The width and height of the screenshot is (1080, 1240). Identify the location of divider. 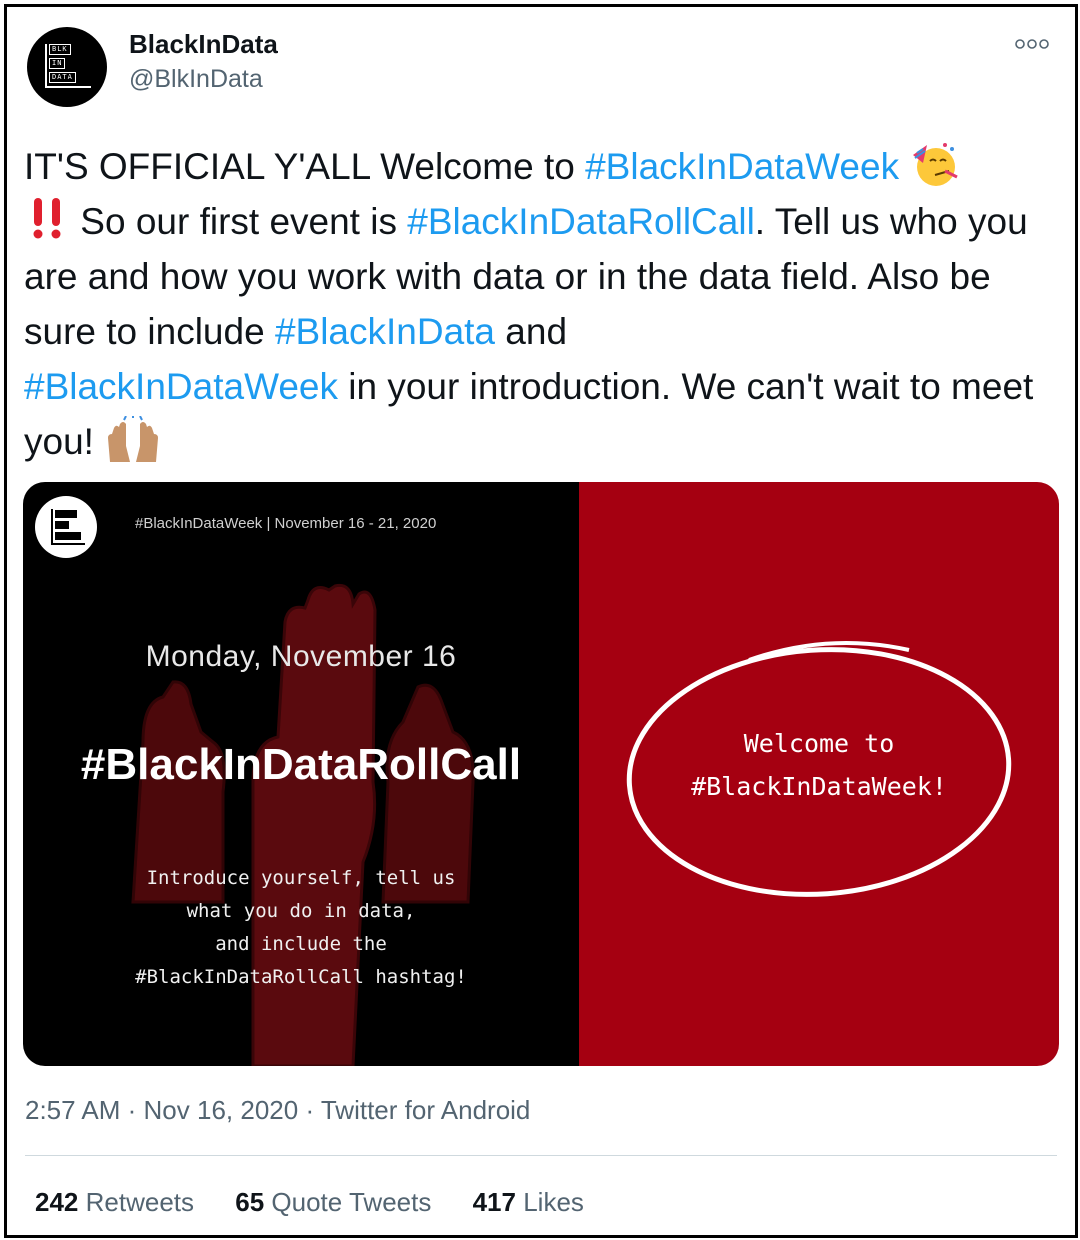
(541, 1155).